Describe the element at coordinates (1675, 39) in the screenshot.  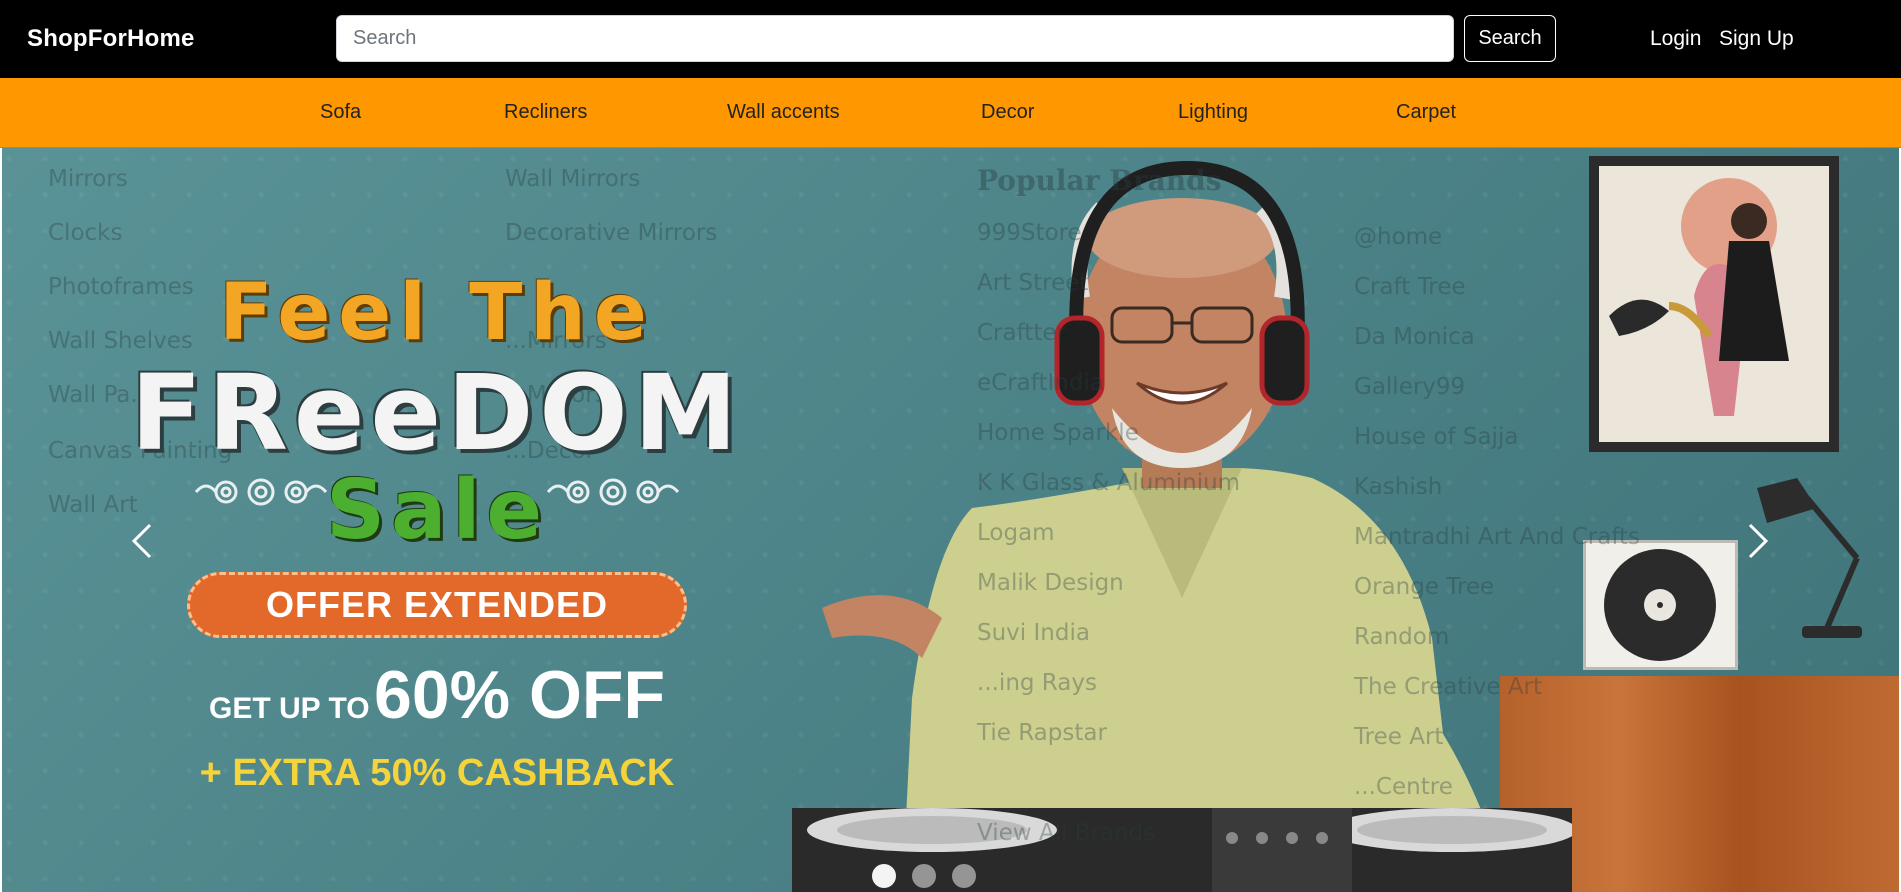
I see `login-link: Login` at that location.